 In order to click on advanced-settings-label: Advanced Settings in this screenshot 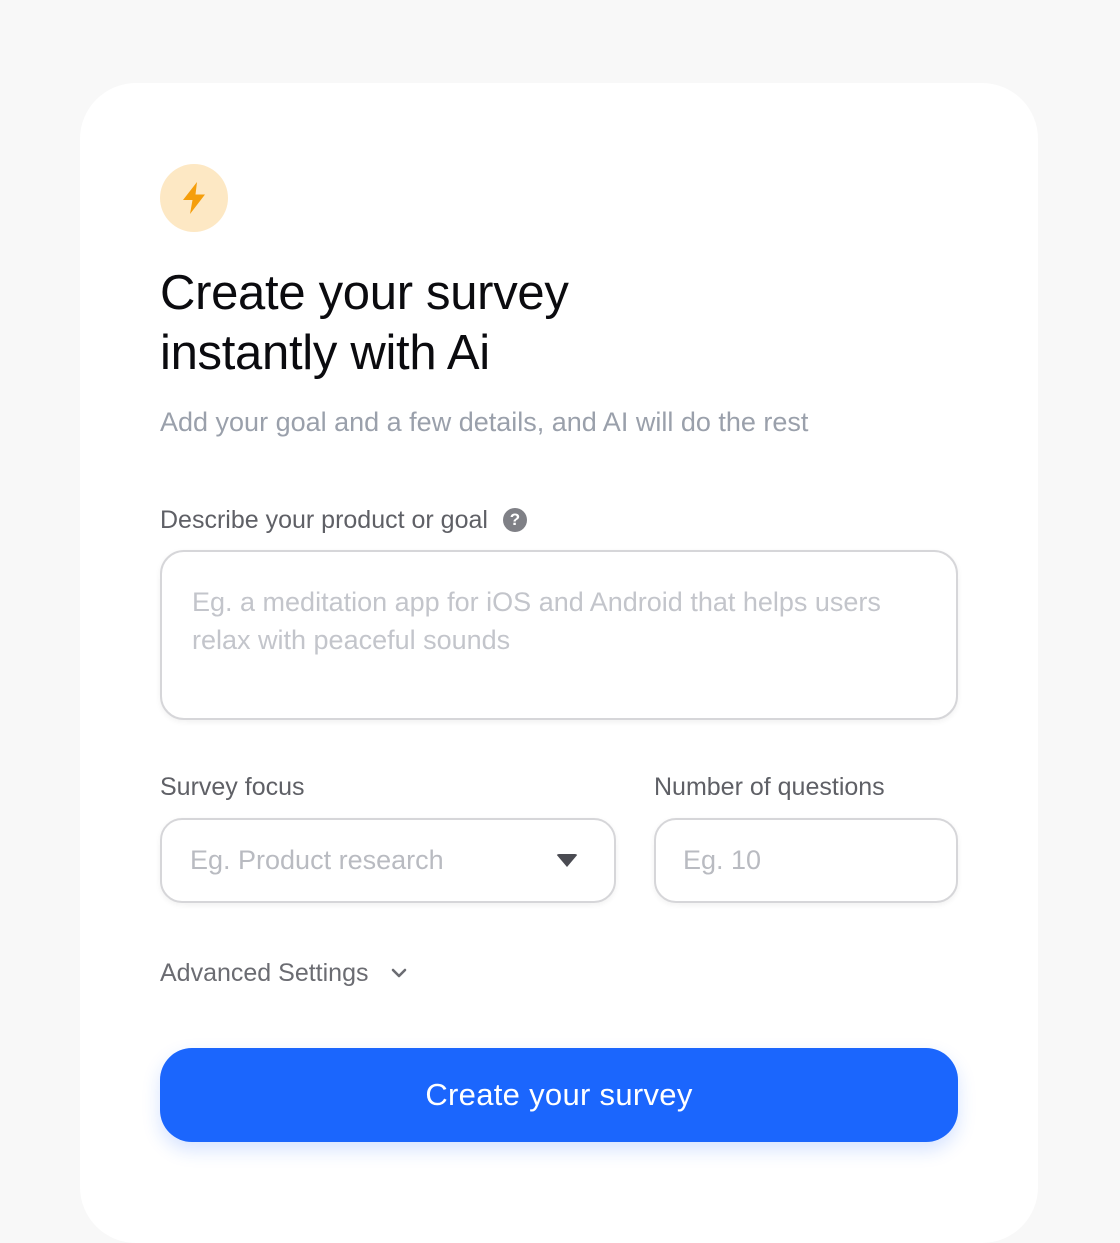, I will do `click(264, 973)`.